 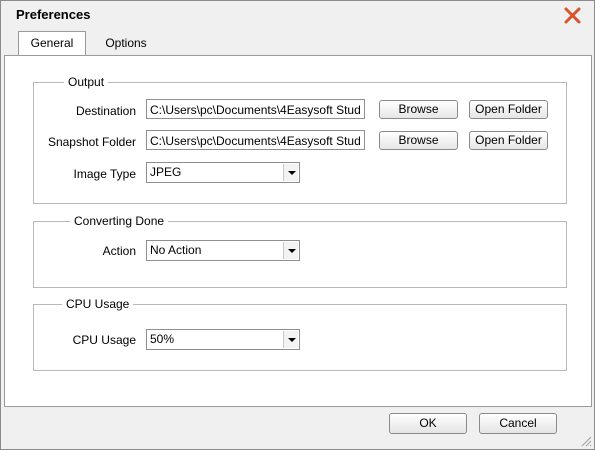 What do you see at coordinates (98, 304) in the screenshot?
I see `cpu-usage-group-title: CPU Usage` at bounding box center [98, 304].